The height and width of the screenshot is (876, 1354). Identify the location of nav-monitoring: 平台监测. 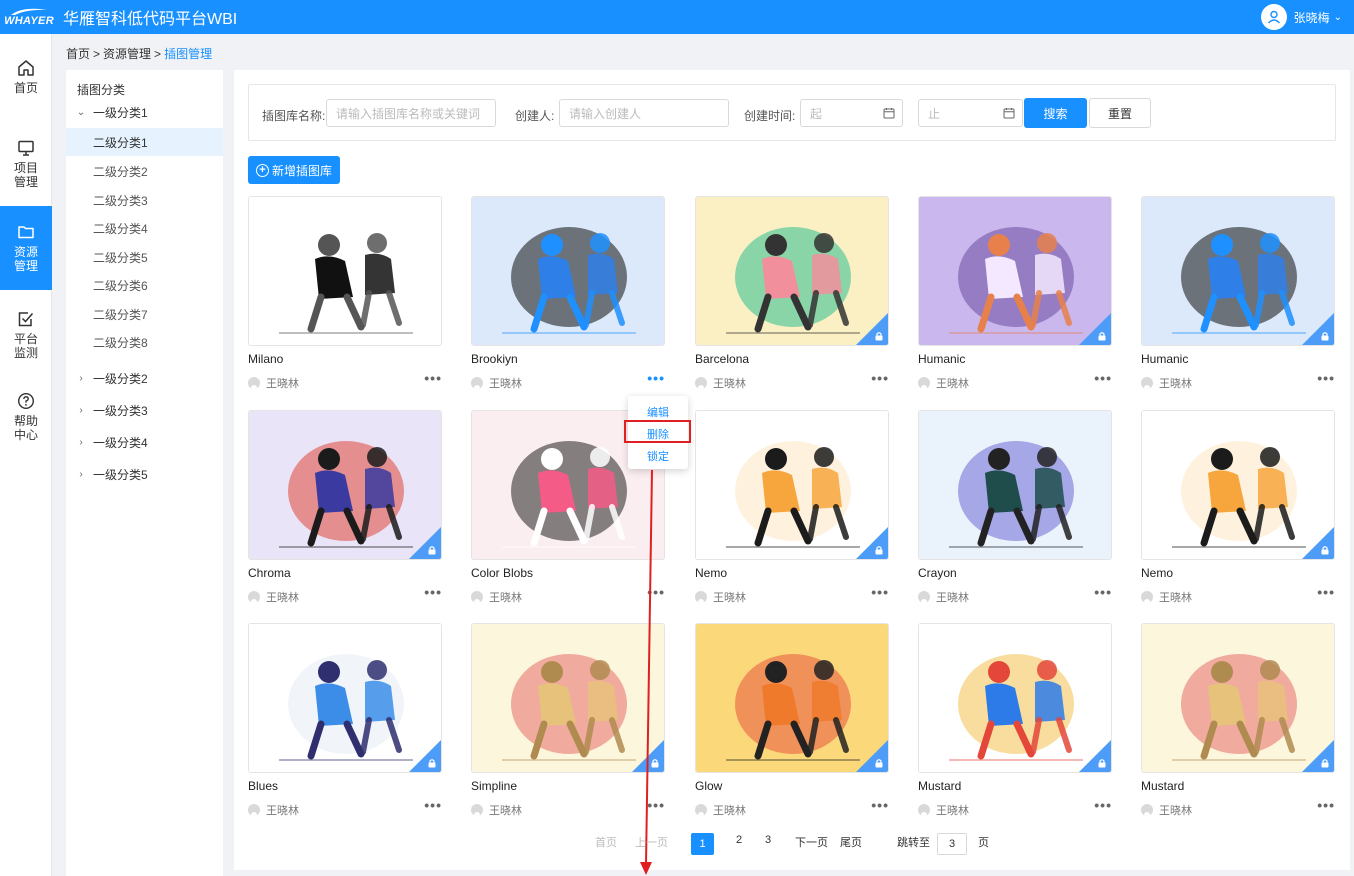
(26, 337).